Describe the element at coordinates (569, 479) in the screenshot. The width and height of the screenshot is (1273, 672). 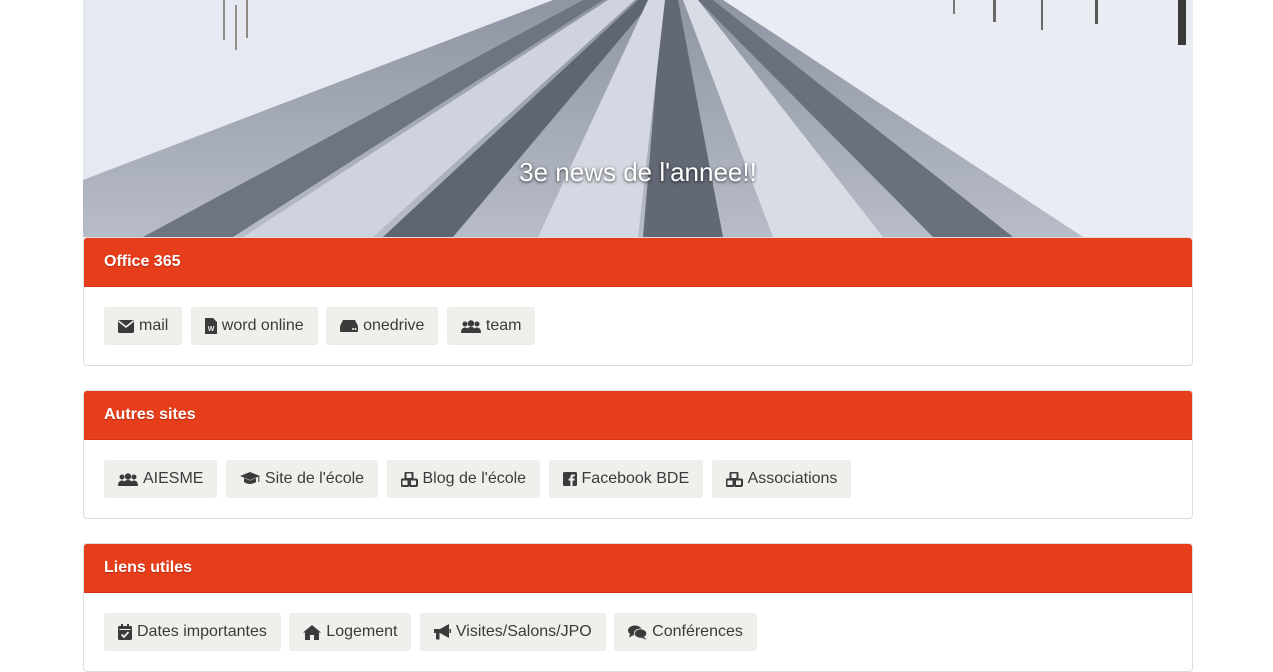
I see `facebook-icon` at that location.